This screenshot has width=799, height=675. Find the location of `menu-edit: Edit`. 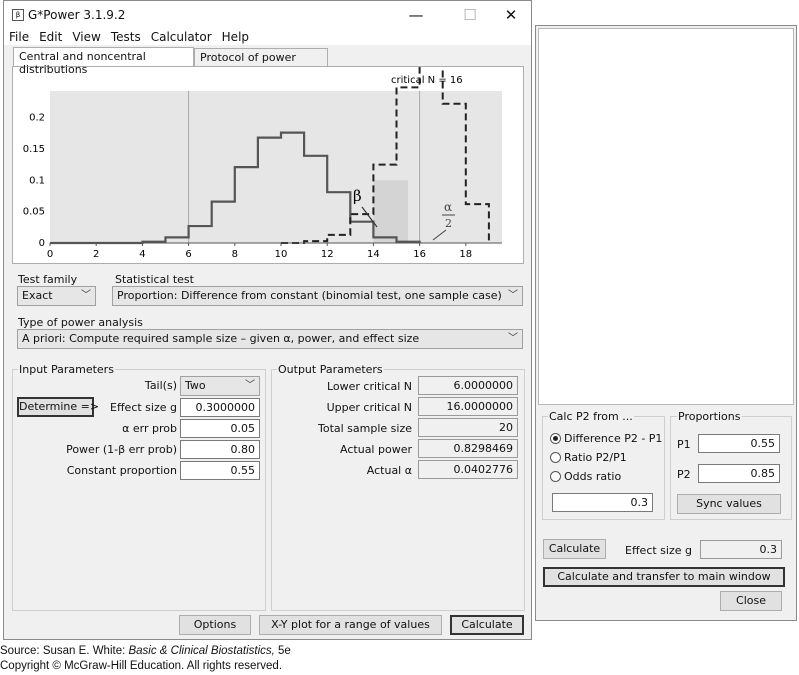

menu-edit: Edit is located at coordinates (50, 37).